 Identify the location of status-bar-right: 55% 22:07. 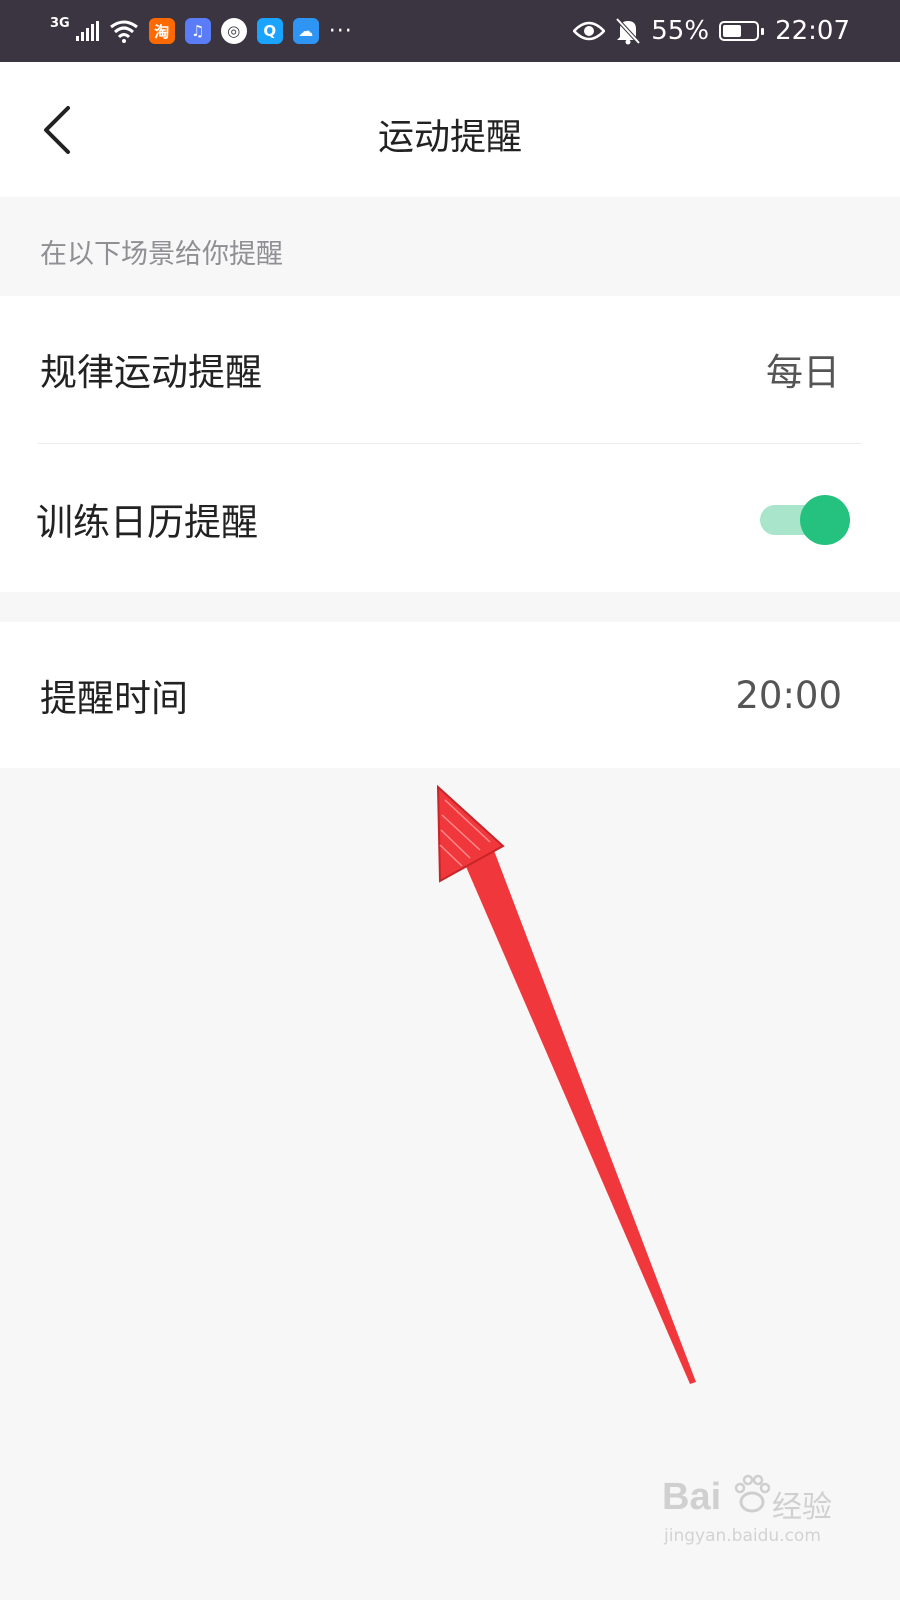
(711, 31).